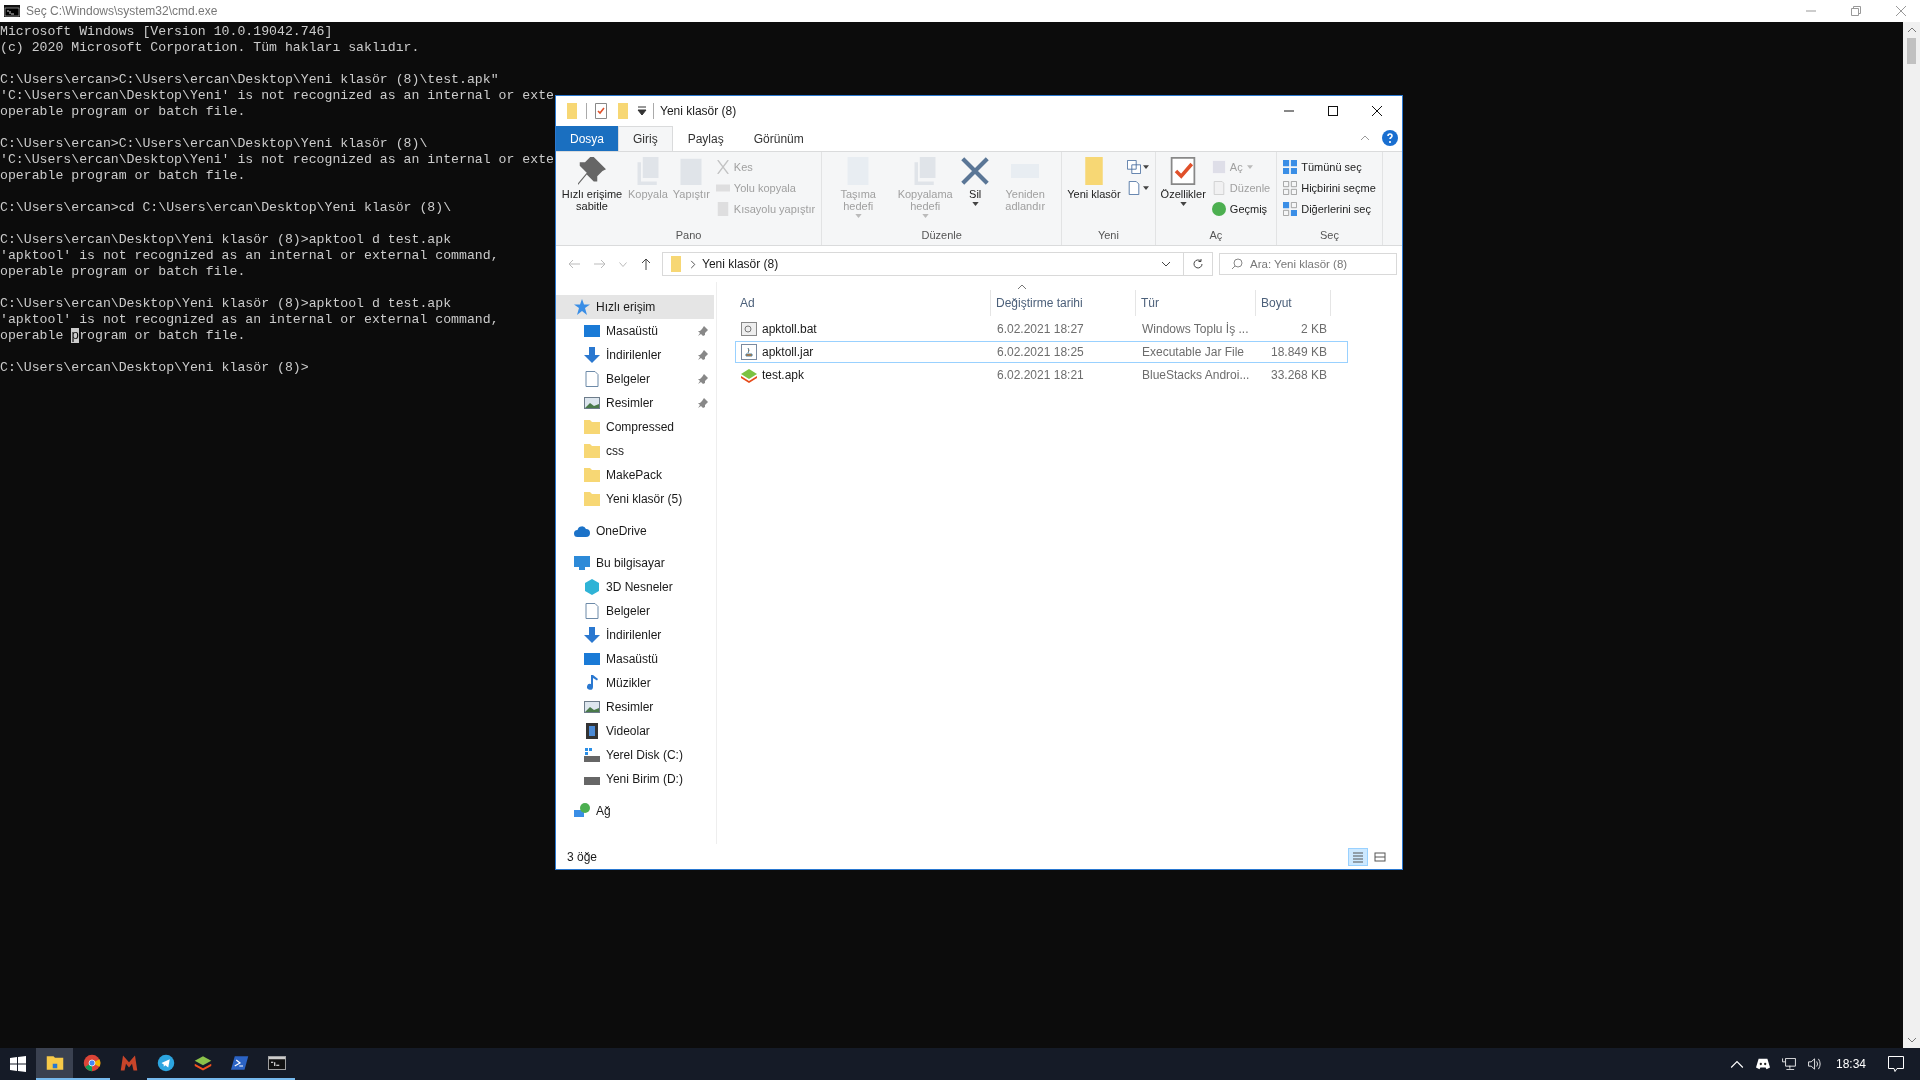 Image resolution: width=1920 pixels, height=1080 pixels. What do you see at coordinates (276, 1063) in the screenshot?
I see `console-icon` at bounding box center [276, 1063].